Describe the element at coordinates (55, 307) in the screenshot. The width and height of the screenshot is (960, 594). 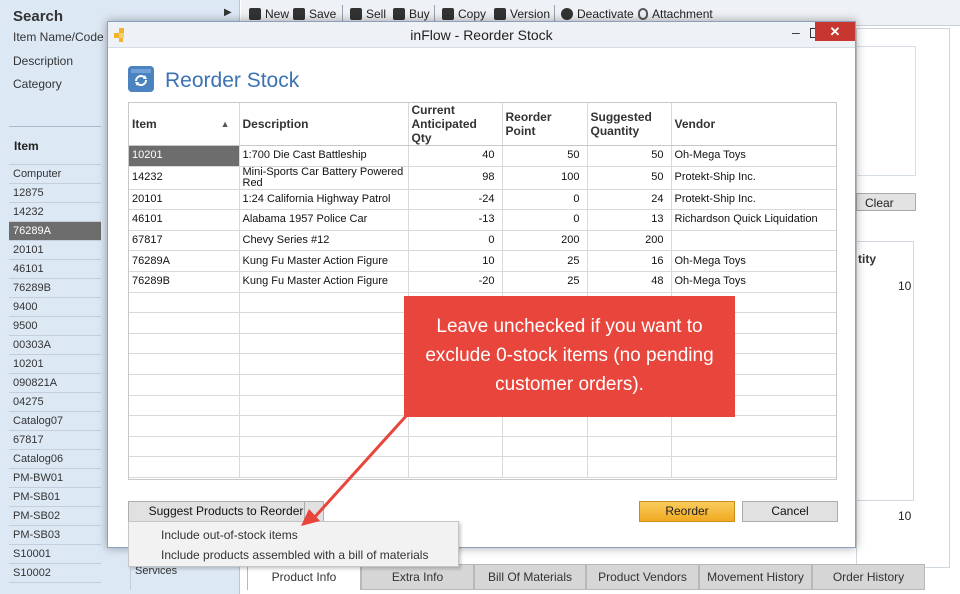
I see `list-item: 9400` at that location.